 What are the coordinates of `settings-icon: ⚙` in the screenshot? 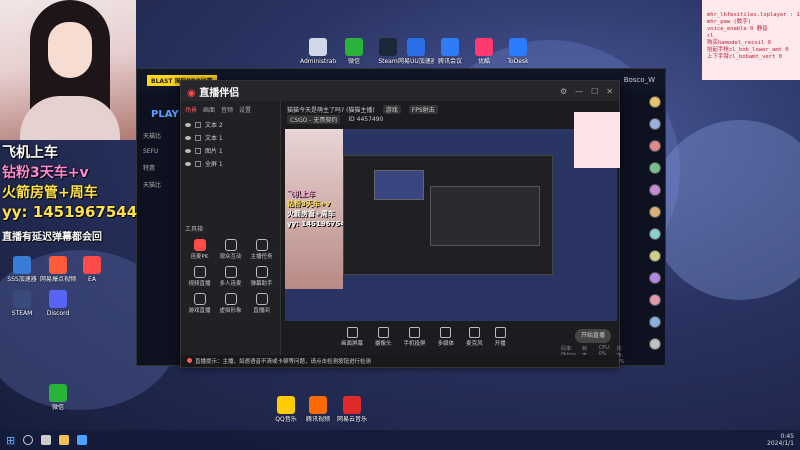 It's located at (563, 91).